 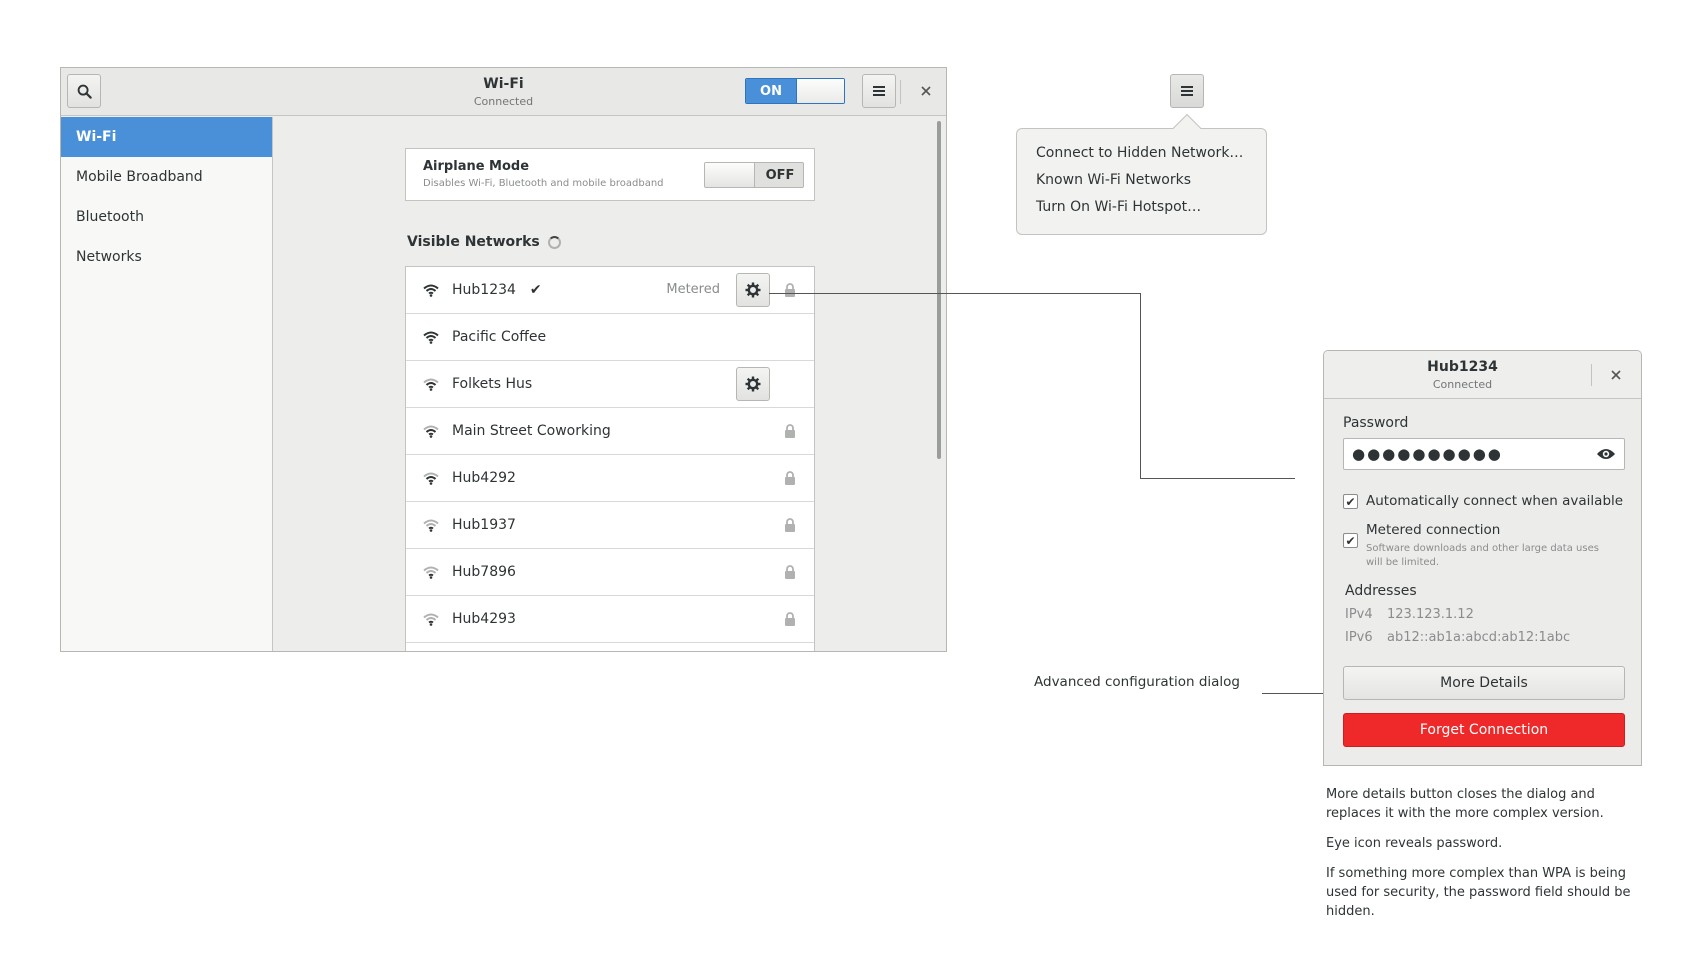 I want to click on dialog-title: Hub1234, so click(x=1462, y=367).